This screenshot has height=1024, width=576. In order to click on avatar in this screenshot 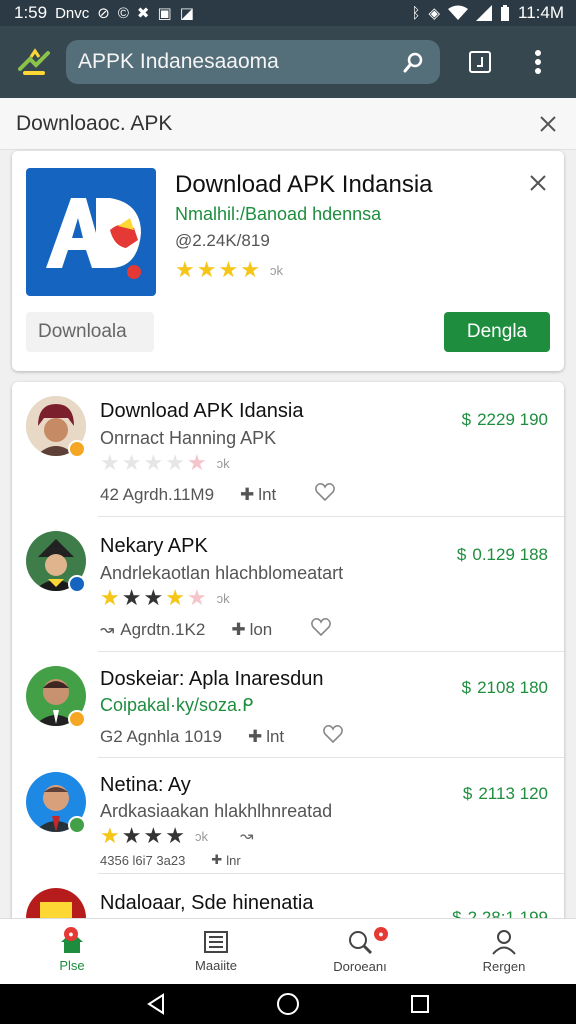, I will do `click(56, 905)`.